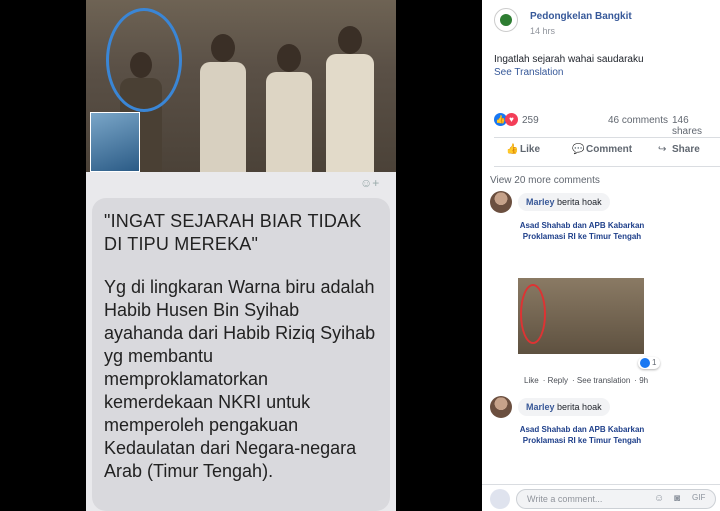 The image size is (720, 511). I want to click on reaction-icons: 👍 ♥, so click(507, 120).